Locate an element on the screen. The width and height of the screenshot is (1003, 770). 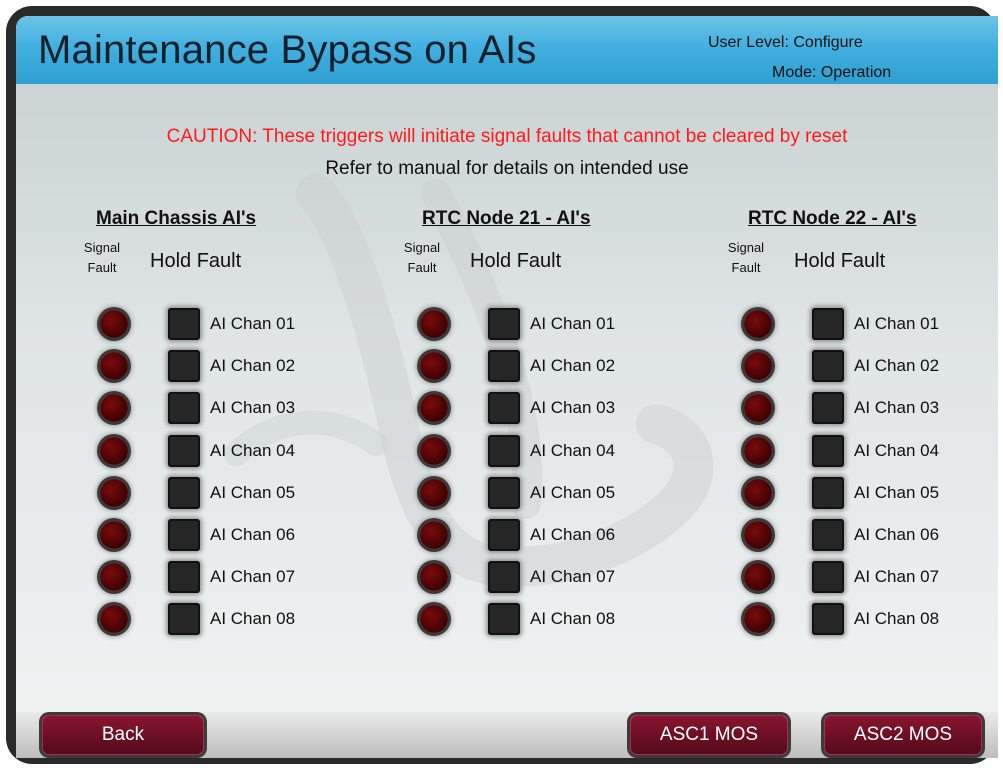
page-title: Maintenance Bypass on AIs is located at coordinates (287, 50).